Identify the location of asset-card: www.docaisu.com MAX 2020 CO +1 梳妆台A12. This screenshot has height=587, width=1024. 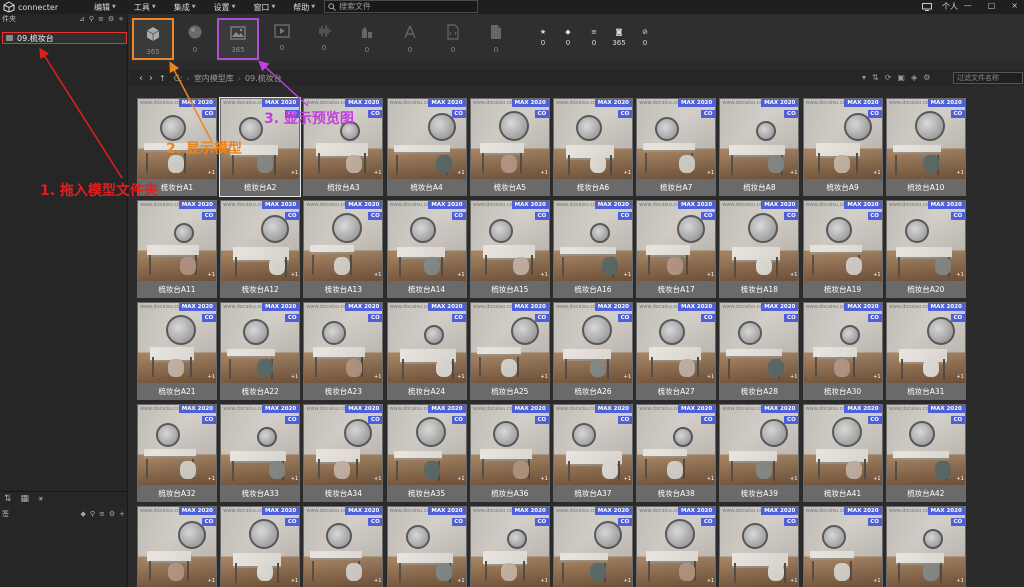
(260, 249).